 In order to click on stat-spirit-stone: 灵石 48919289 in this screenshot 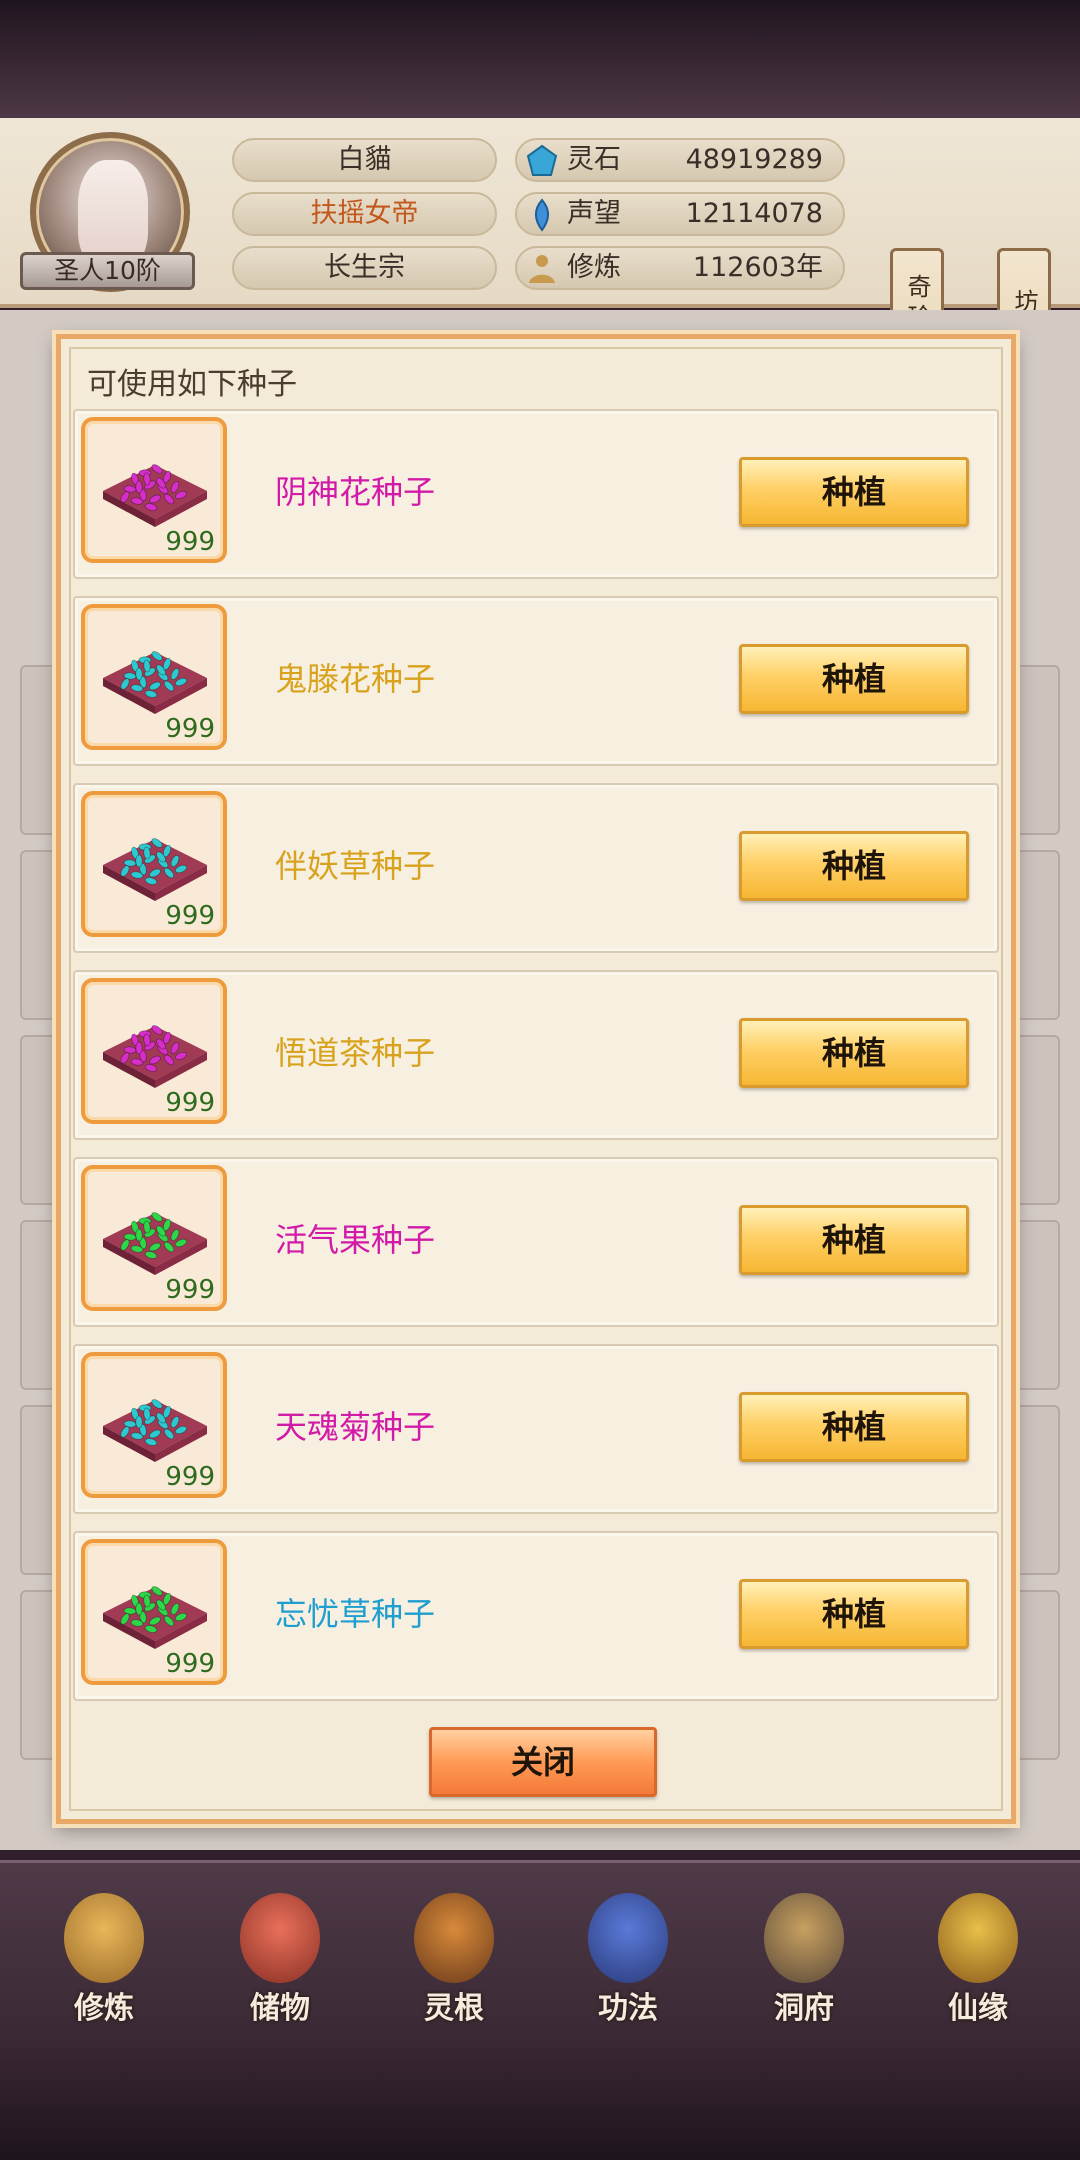, I will do `click(680, 160)`.